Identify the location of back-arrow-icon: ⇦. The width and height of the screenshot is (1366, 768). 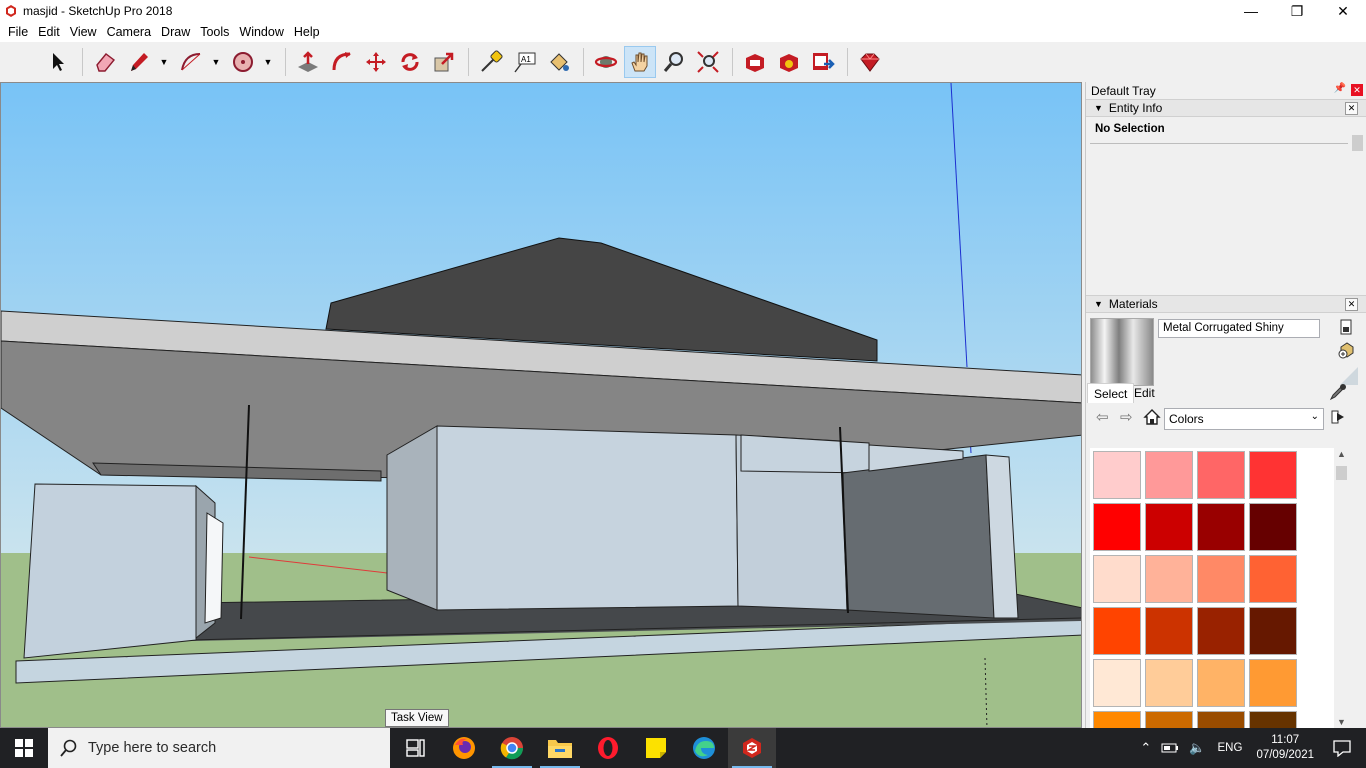
(1102, 417).